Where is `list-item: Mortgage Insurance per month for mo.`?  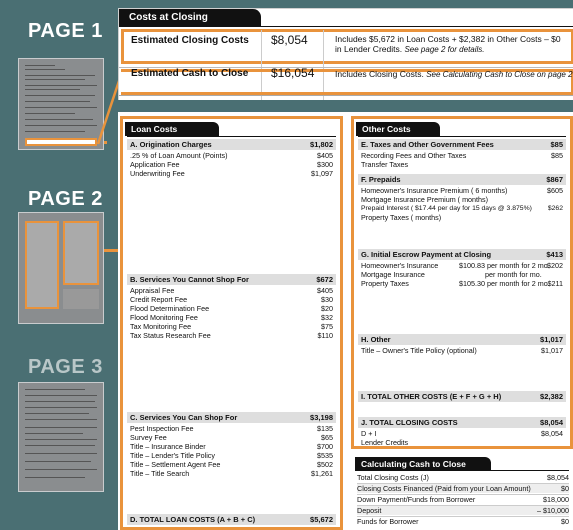 list-item: Mortgage Insurance per month for mo. is located at coordinates (451, 274).